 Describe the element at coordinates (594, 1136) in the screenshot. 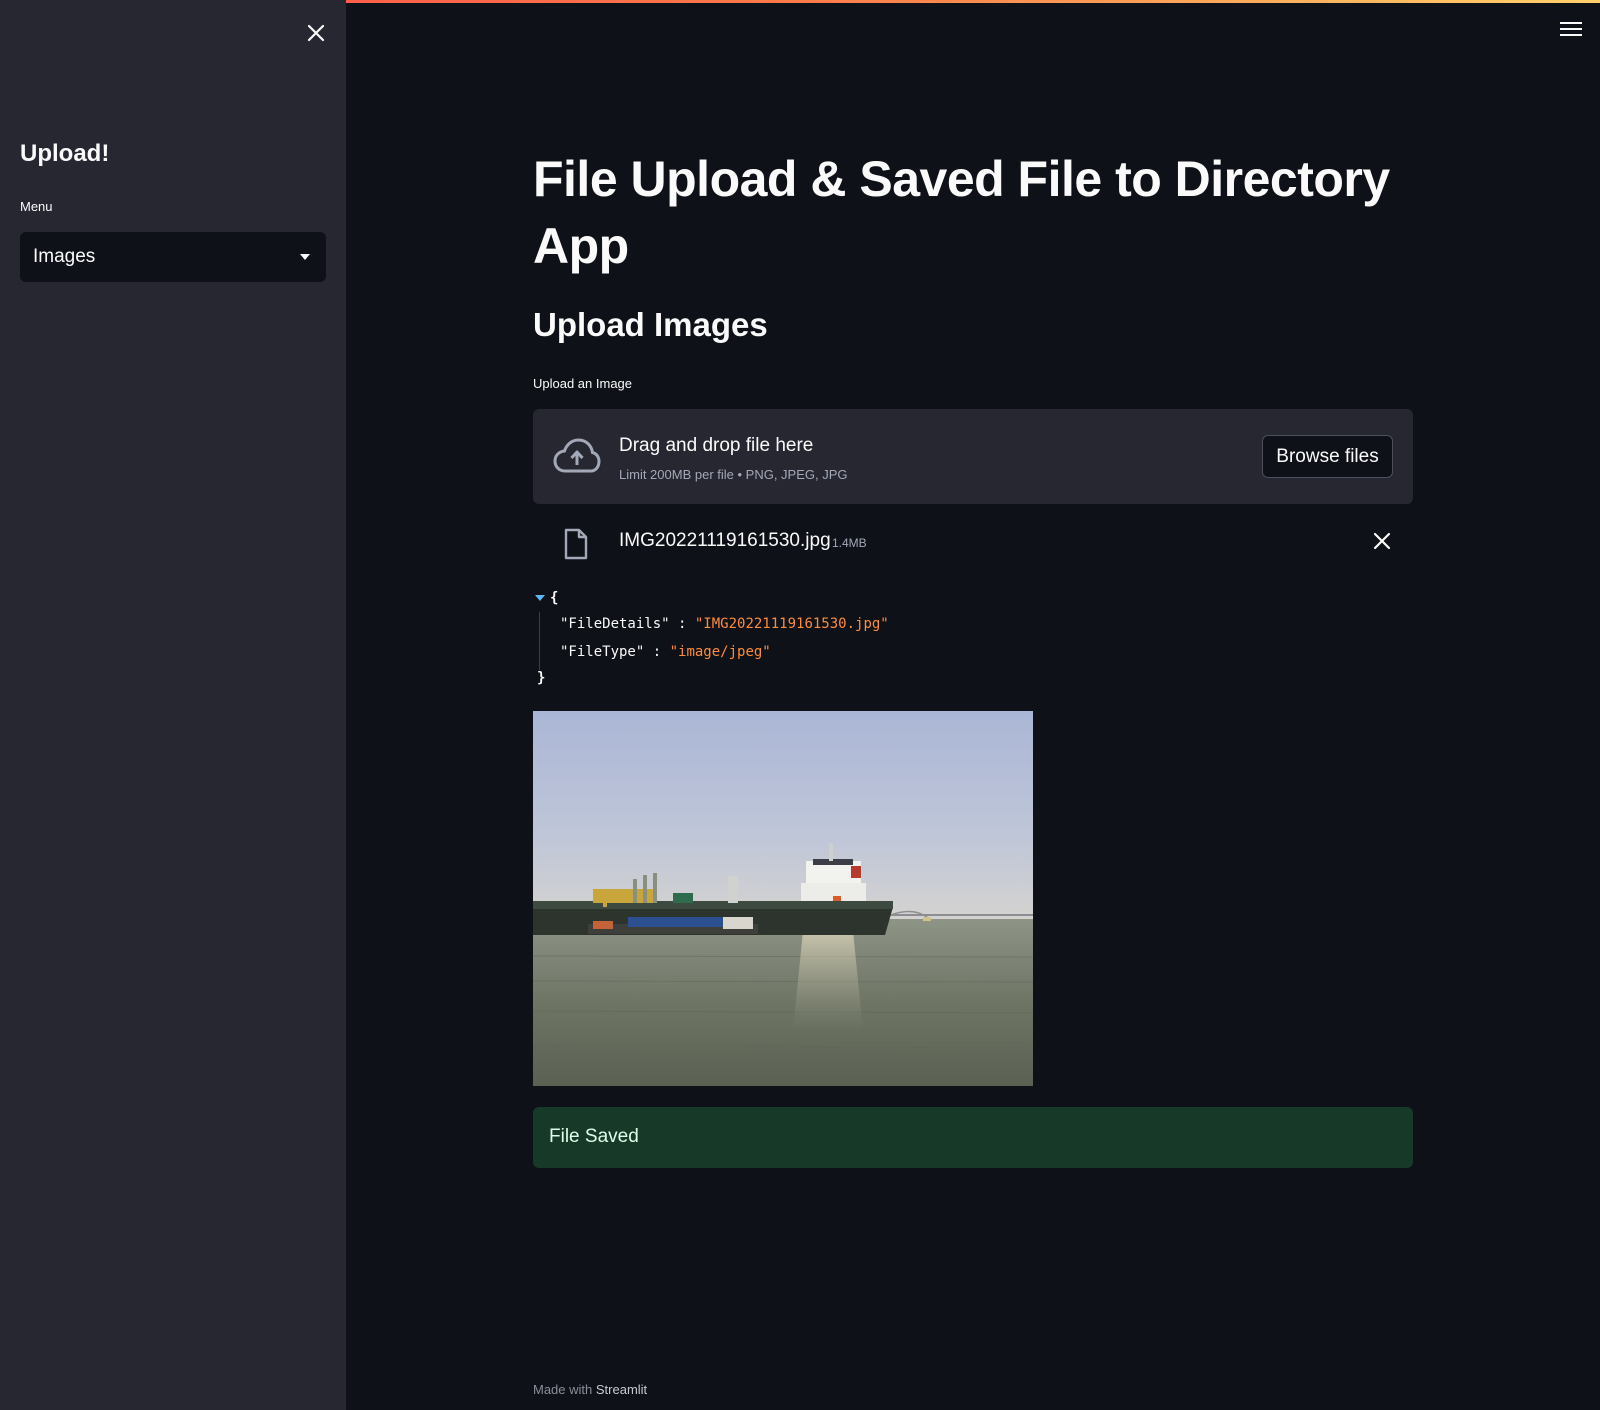

I see `success-message: File Saved` at that location.